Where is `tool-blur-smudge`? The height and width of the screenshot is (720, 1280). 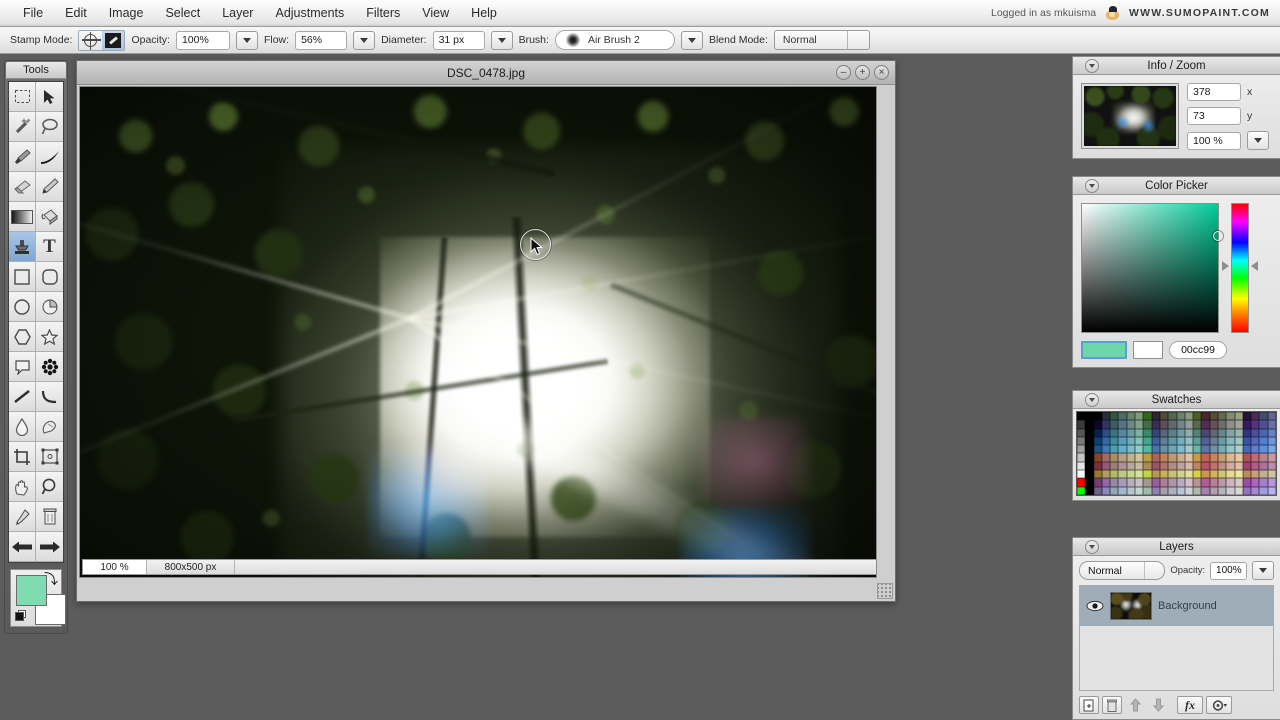 tool-blur-smudge is located at coordinates (22, 427).